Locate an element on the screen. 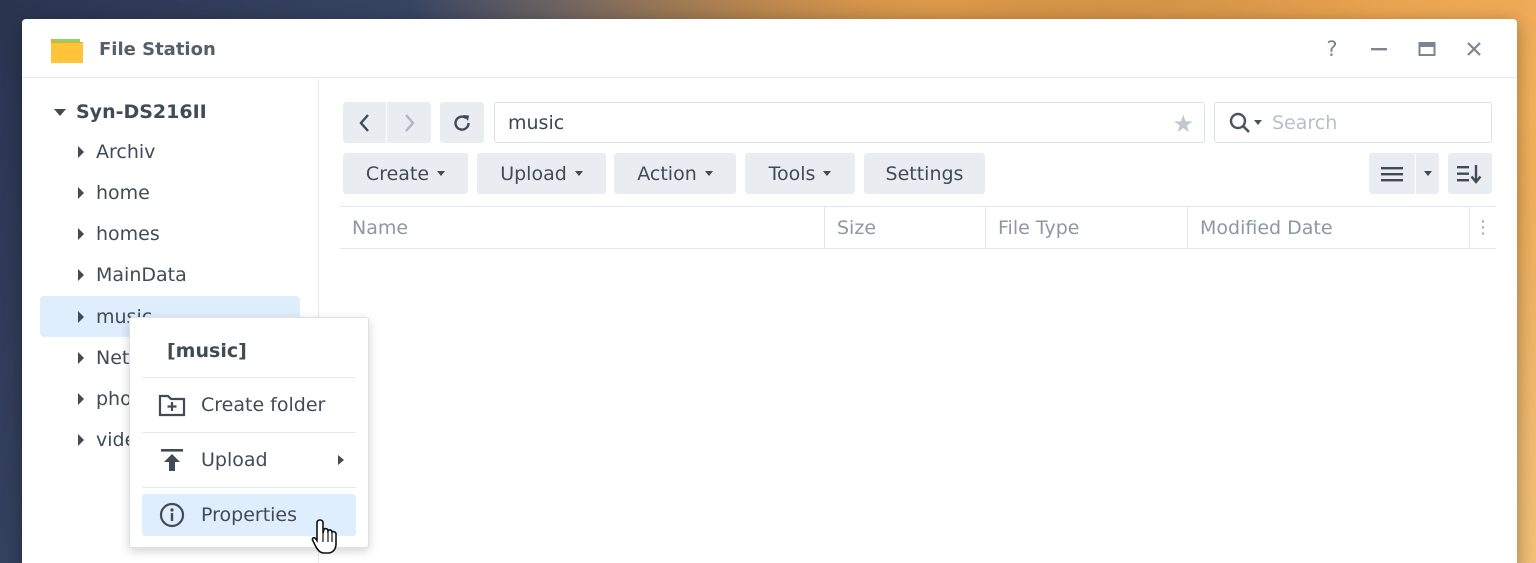 This screenshot has height=563, width=1536. tree-root-label: Syn-DS216II is located at coordinates (141, 112).